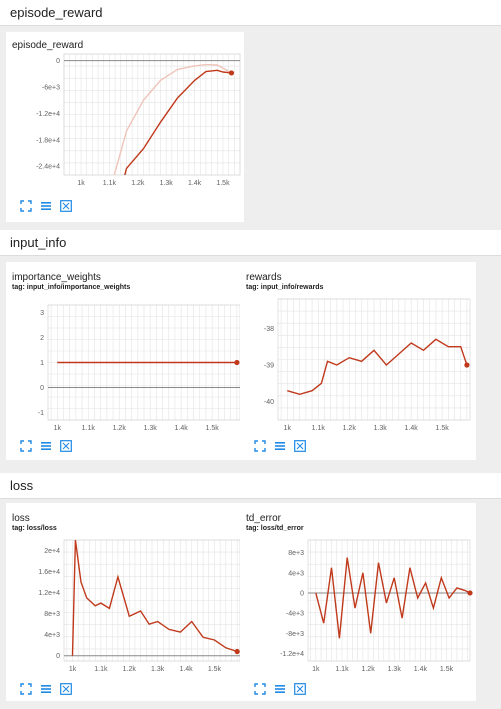  Describe the element at coordinates (250, 486) in the screenshot. I see `section-header-loss: loss` at that location.